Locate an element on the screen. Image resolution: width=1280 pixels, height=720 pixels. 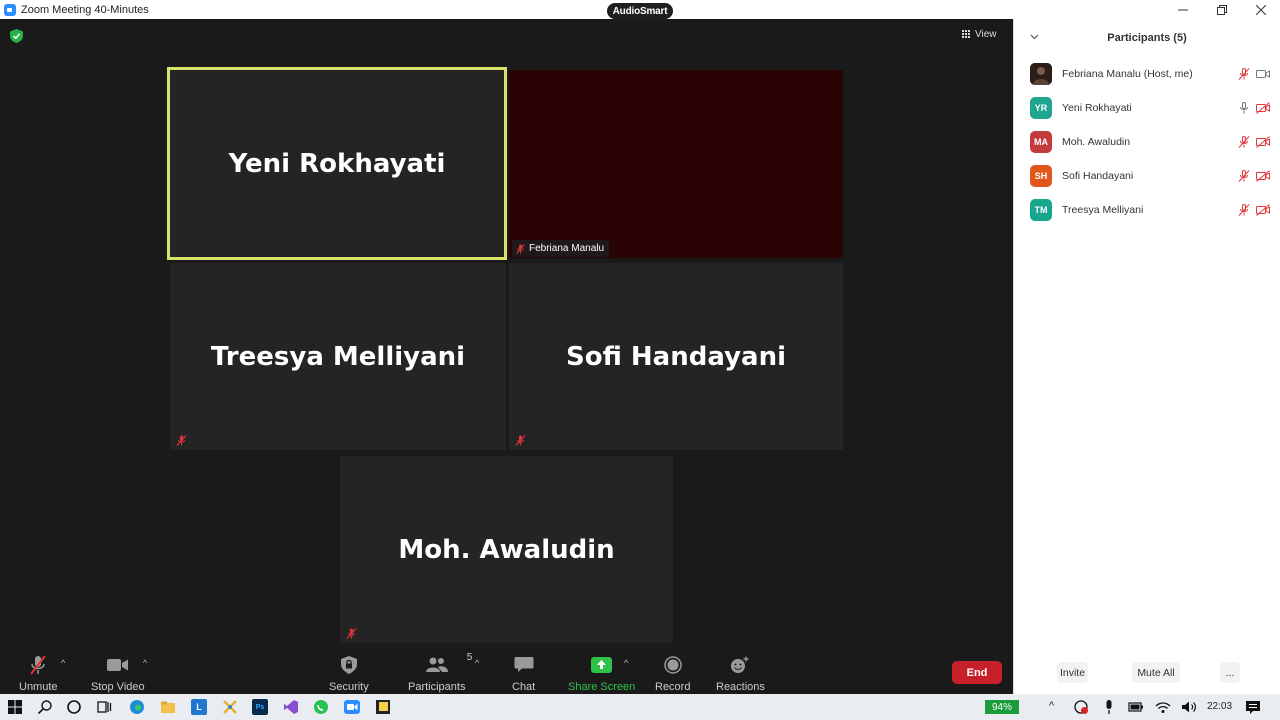
chat-button: Chat is located at coordinates (523, 673).